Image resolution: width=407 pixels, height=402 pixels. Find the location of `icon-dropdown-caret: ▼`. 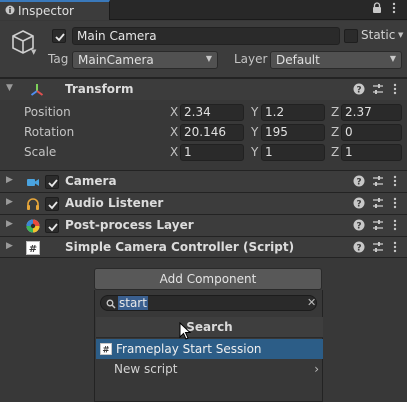

icon-dropdown-caret: ▼ is located at coordinates (33, 52).